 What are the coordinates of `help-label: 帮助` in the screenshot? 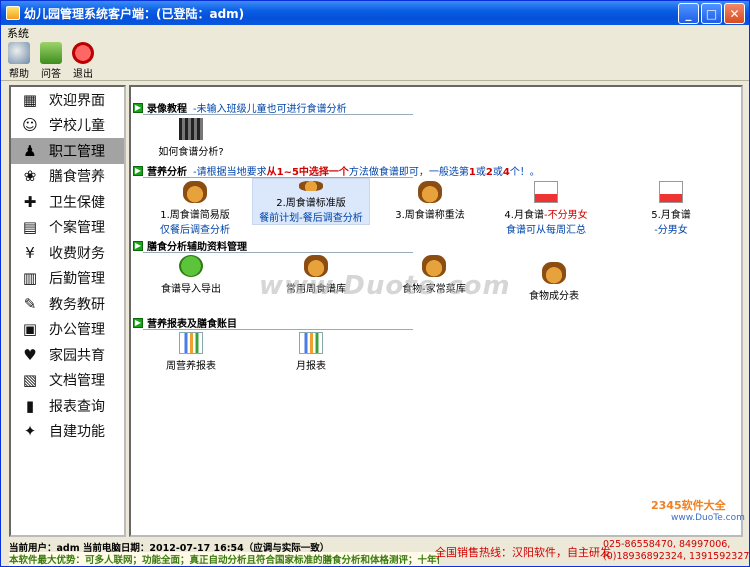 It's located at (19, 74).